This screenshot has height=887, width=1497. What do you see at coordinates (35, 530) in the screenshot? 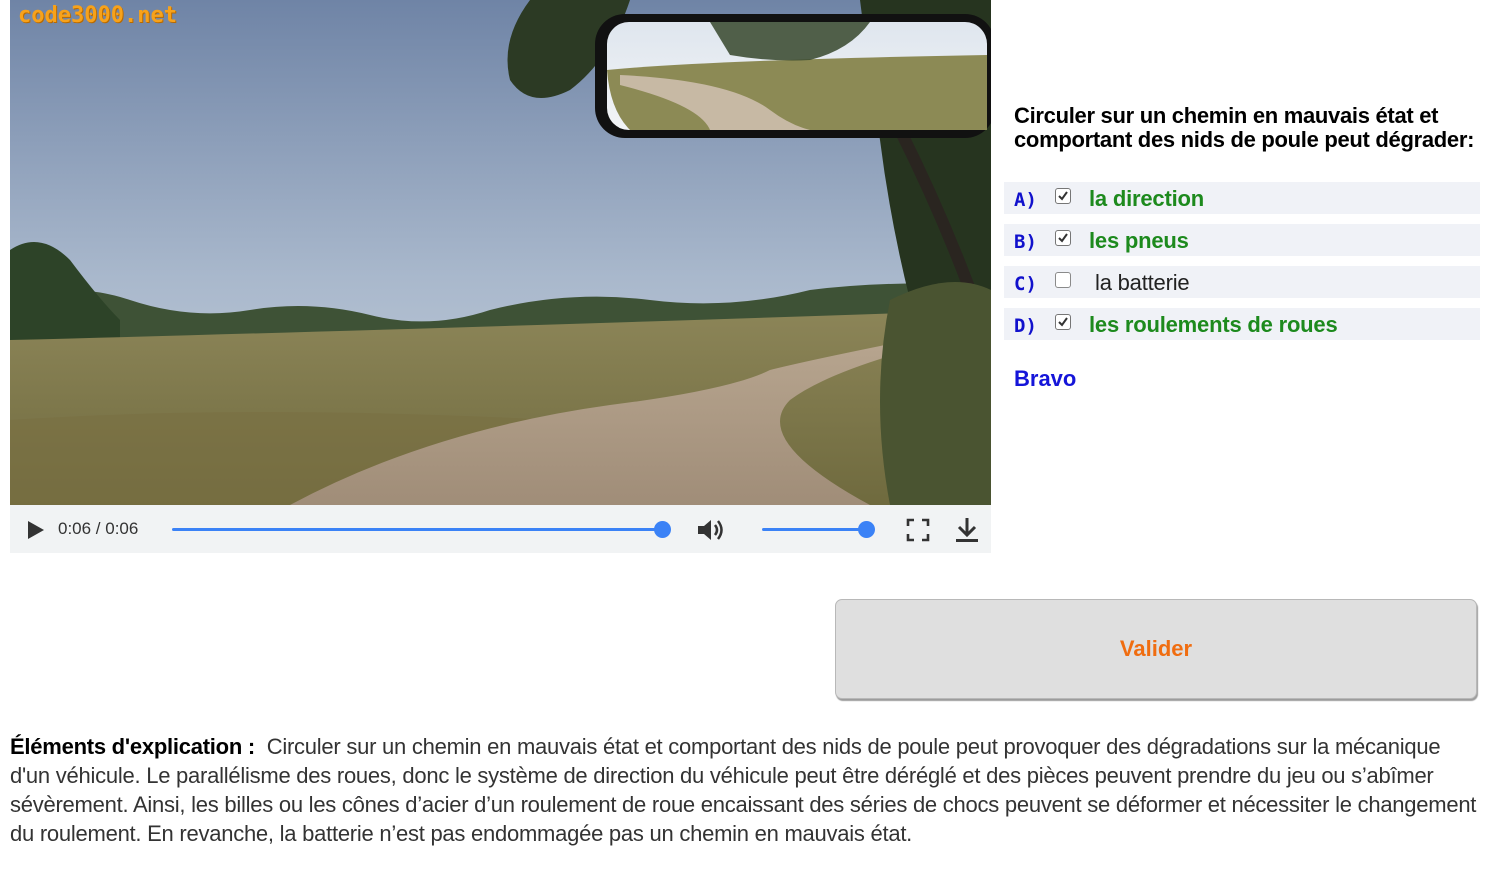
I see `play-icon` at bounding box center [35, 530].